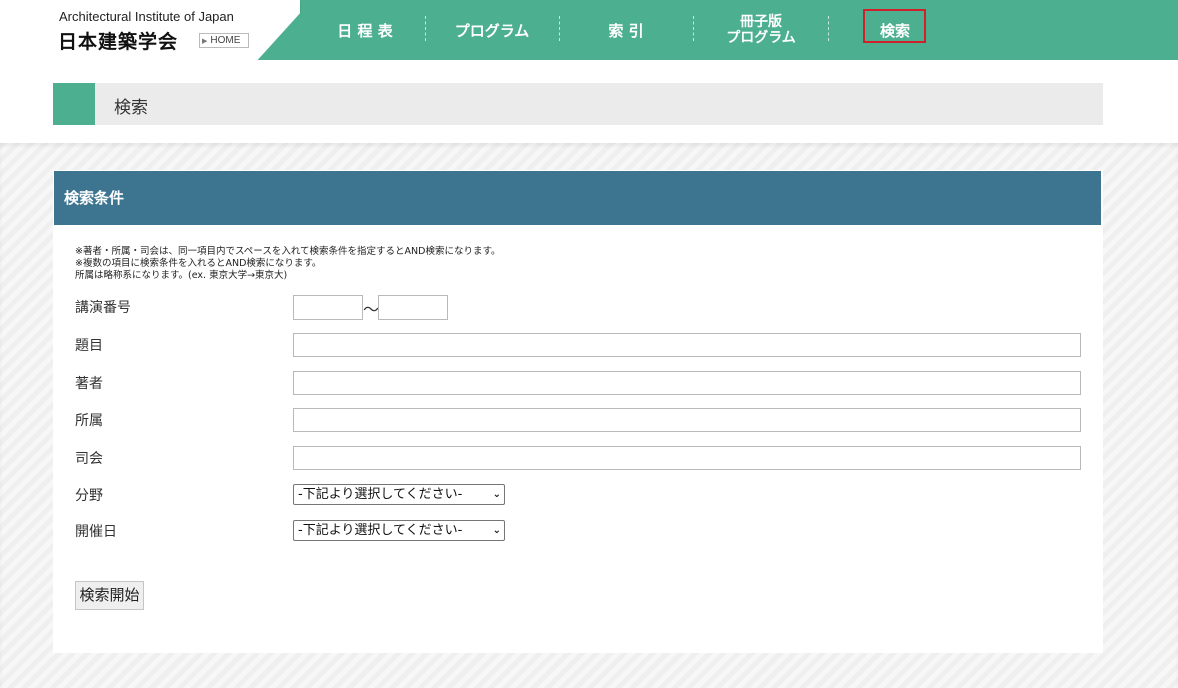 The height and width of the screenshot is (688, 1178). Describe the element at coordinates (687, 345) in the screenshot. I see `title-input` at that location.